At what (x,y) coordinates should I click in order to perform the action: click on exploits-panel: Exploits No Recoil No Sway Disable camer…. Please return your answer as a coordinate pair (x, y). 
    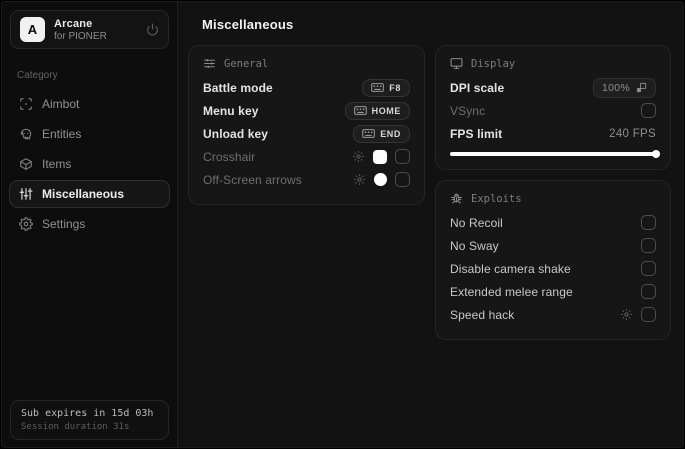
    Looking at the image, I should click on (553, 260).